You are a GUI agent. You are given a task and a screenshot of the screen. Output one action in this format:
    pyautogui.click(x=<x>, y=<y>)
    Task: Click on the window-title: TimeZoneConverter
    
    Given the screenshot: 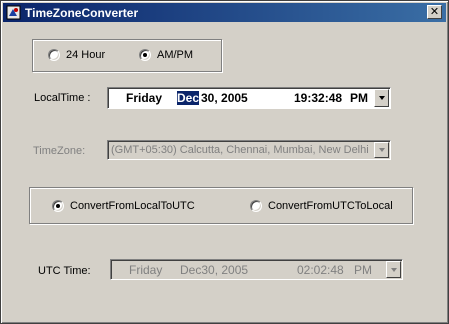 What is the action you would take?
    pyautogui.click(x=82, y=13)
    